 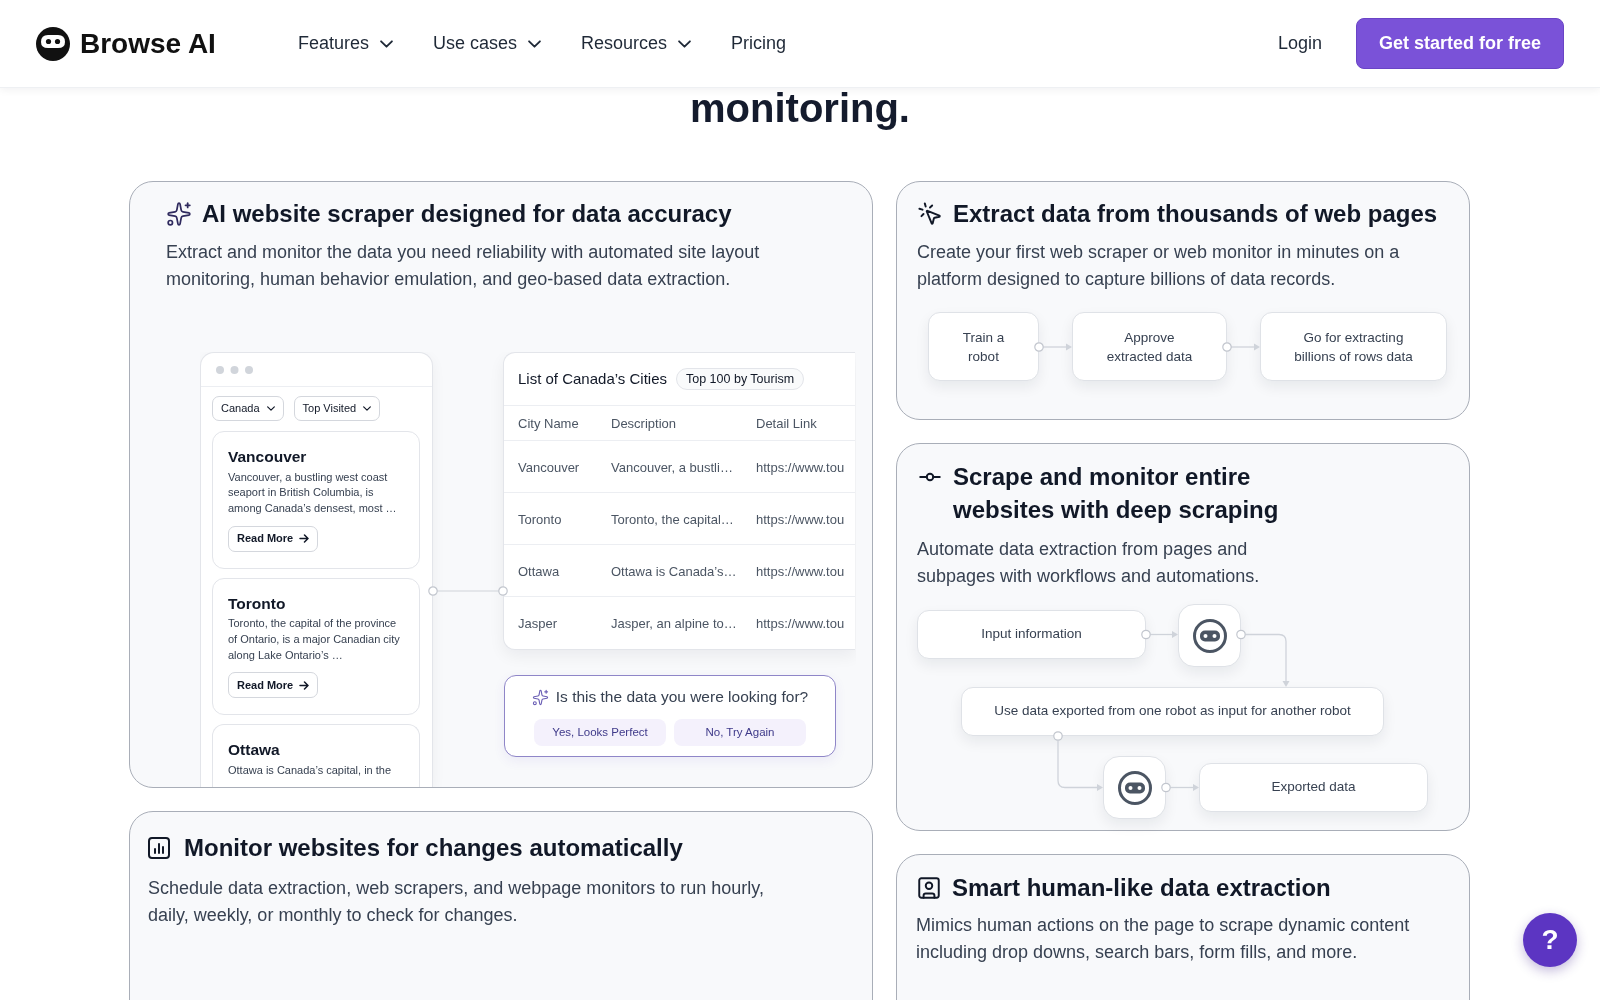 I want to click on nav-link: Pricing, so click(x=759, y=43).